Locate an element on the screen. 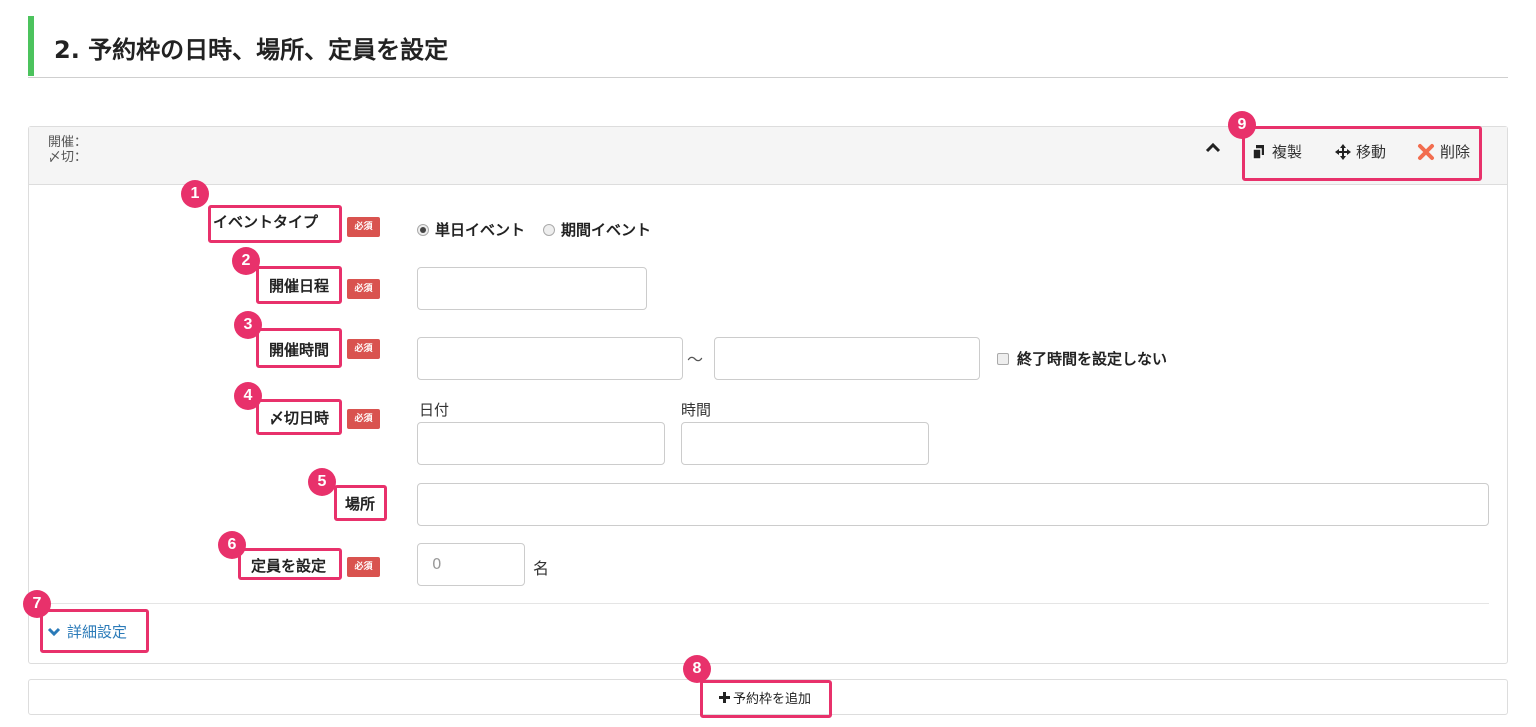 Image resolution: width=1536 pixels, height=727 pixels. single-event-option: 単日イベント is located at coordinates (480, 229).